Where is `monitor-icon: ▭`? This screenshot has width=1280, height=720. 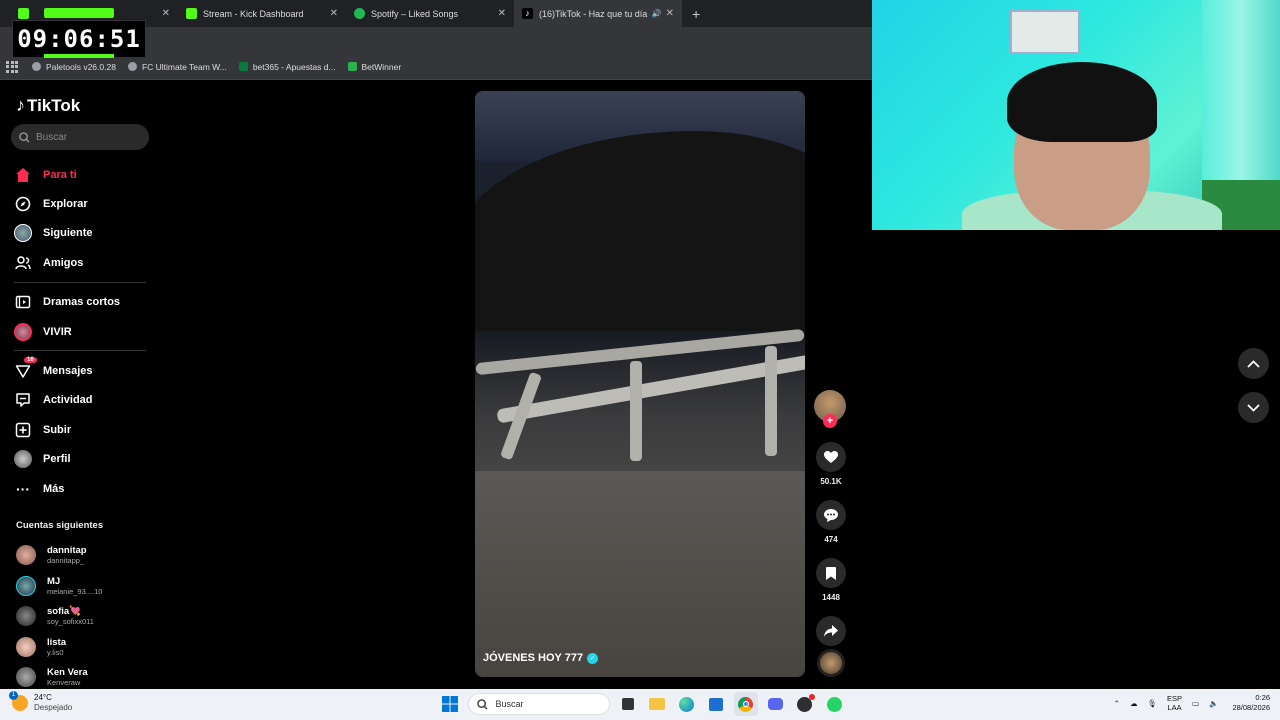
monitor-icon: ▭ is located at coordinates (1195, 703).